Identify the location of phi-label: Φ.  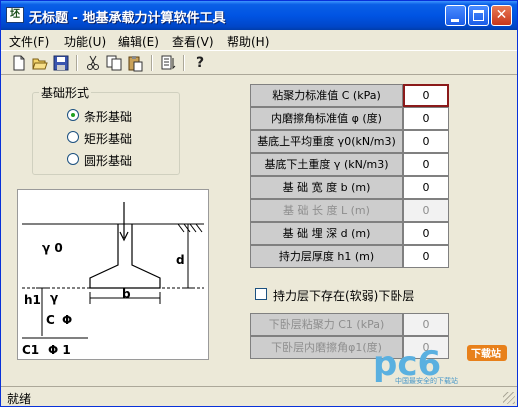
(67, 320).